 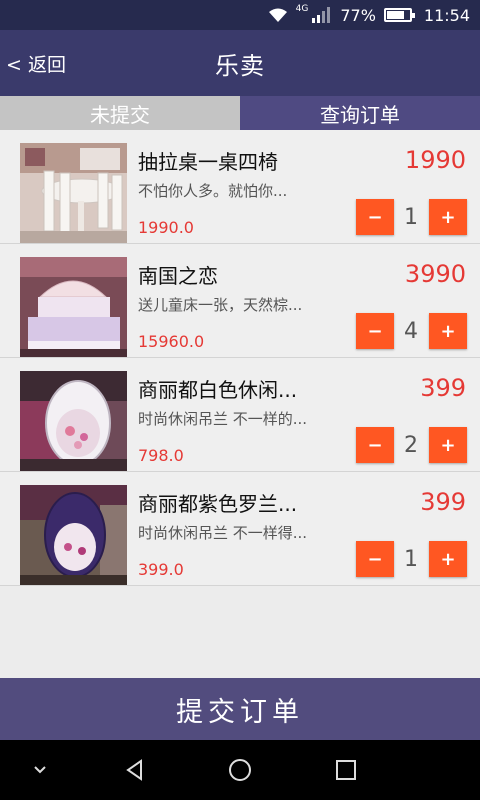 I want to click on quantity-value: 2, so click(x=411, y=445).